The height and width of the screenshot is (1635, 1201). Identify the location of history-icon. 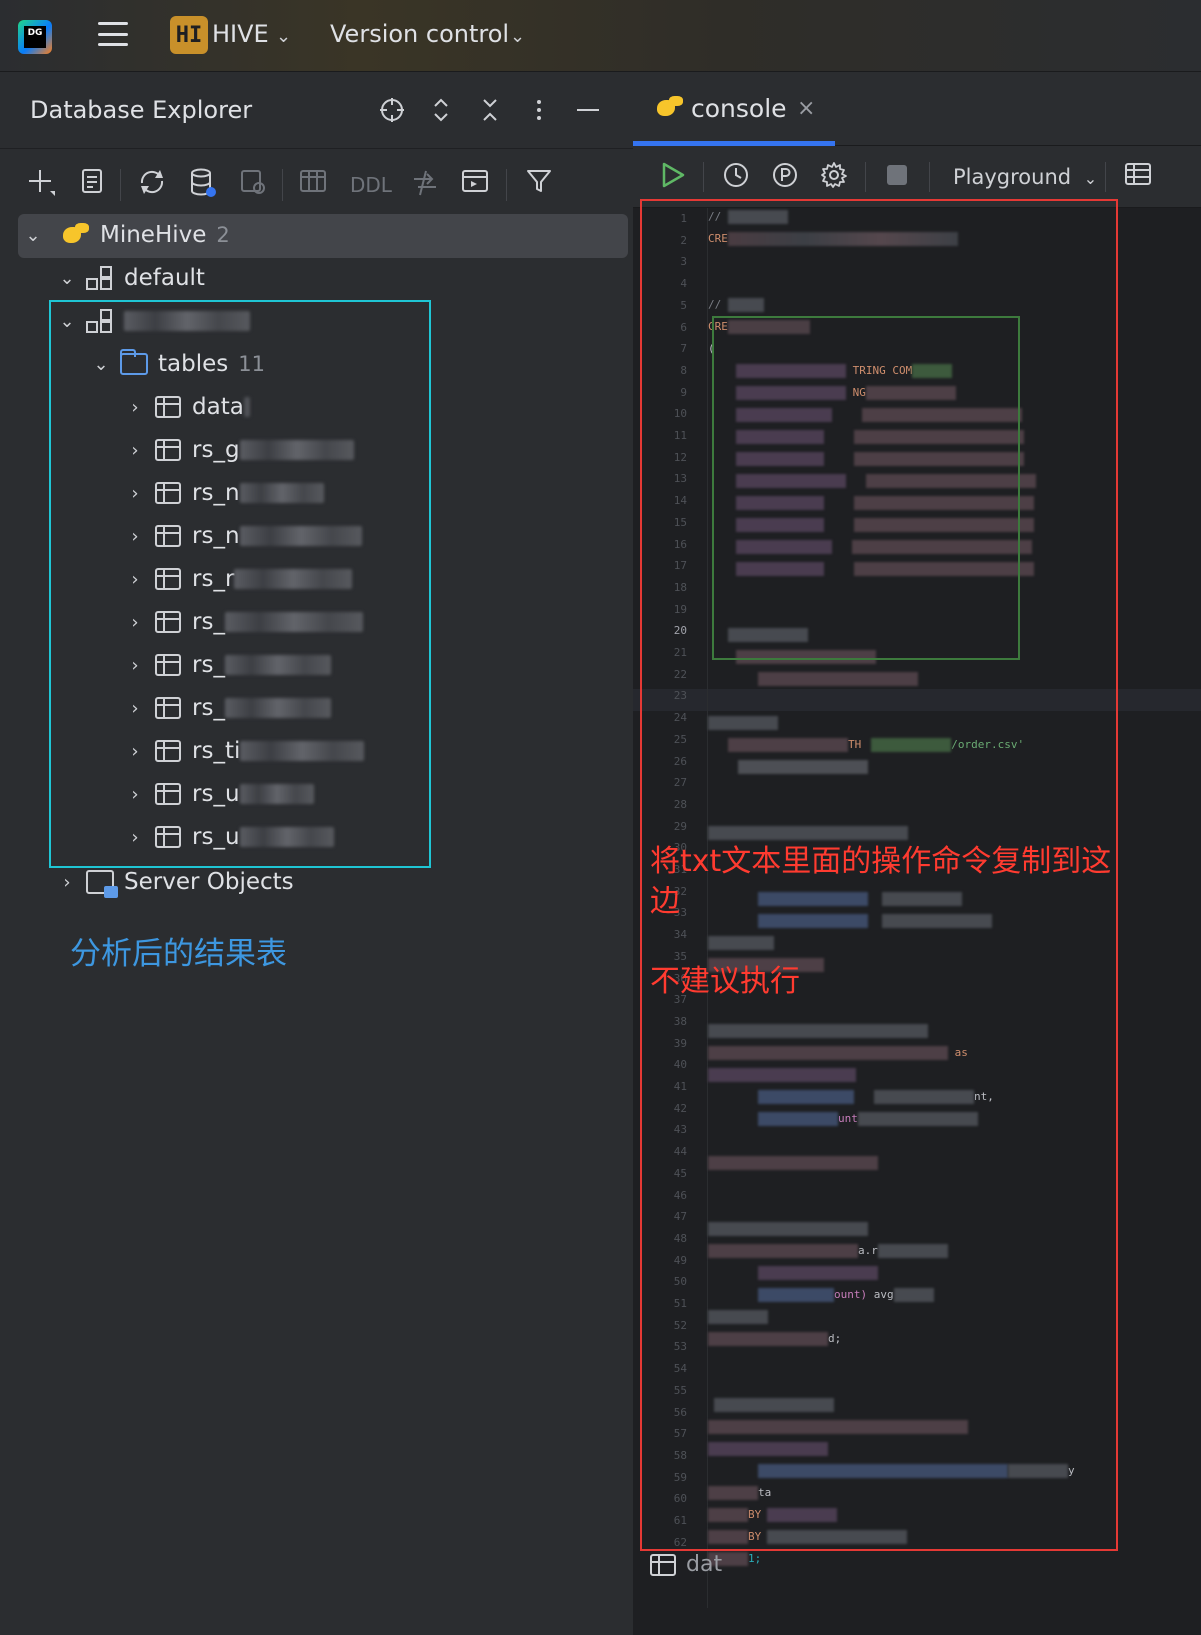
(736, 177).